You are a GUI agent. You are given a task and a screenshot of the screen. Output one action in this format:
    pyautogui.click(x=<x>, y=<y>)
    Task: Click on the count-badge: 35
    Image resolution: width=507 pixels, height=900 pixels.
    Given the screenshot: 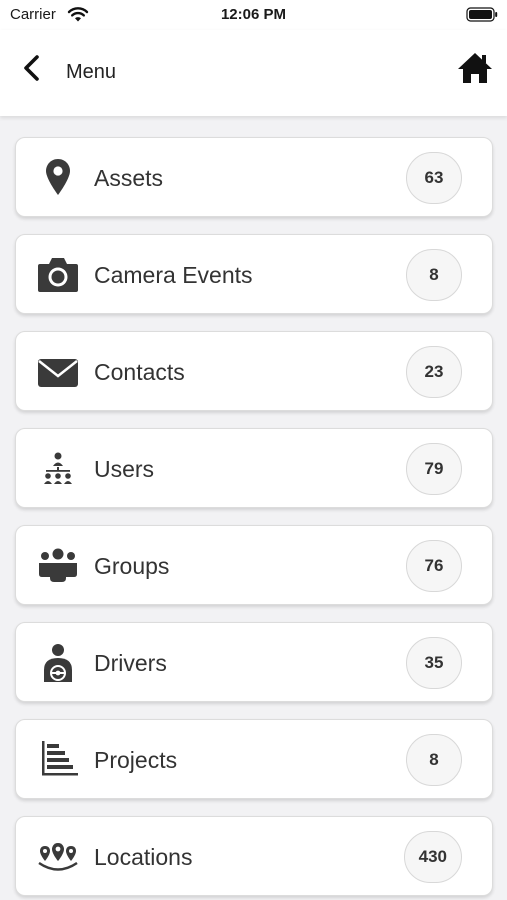 What is the action you would take?
    pyautogui.click(x=434, y=663)
    